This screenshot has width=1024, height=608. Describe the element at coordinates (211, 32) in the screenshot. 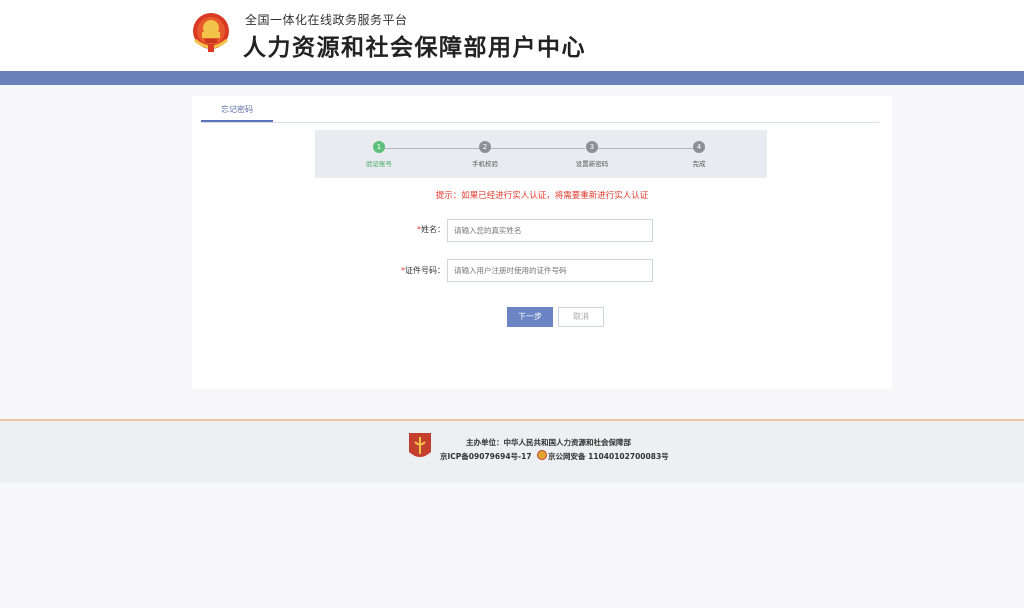

I see `national-emblem-icon` at that location.